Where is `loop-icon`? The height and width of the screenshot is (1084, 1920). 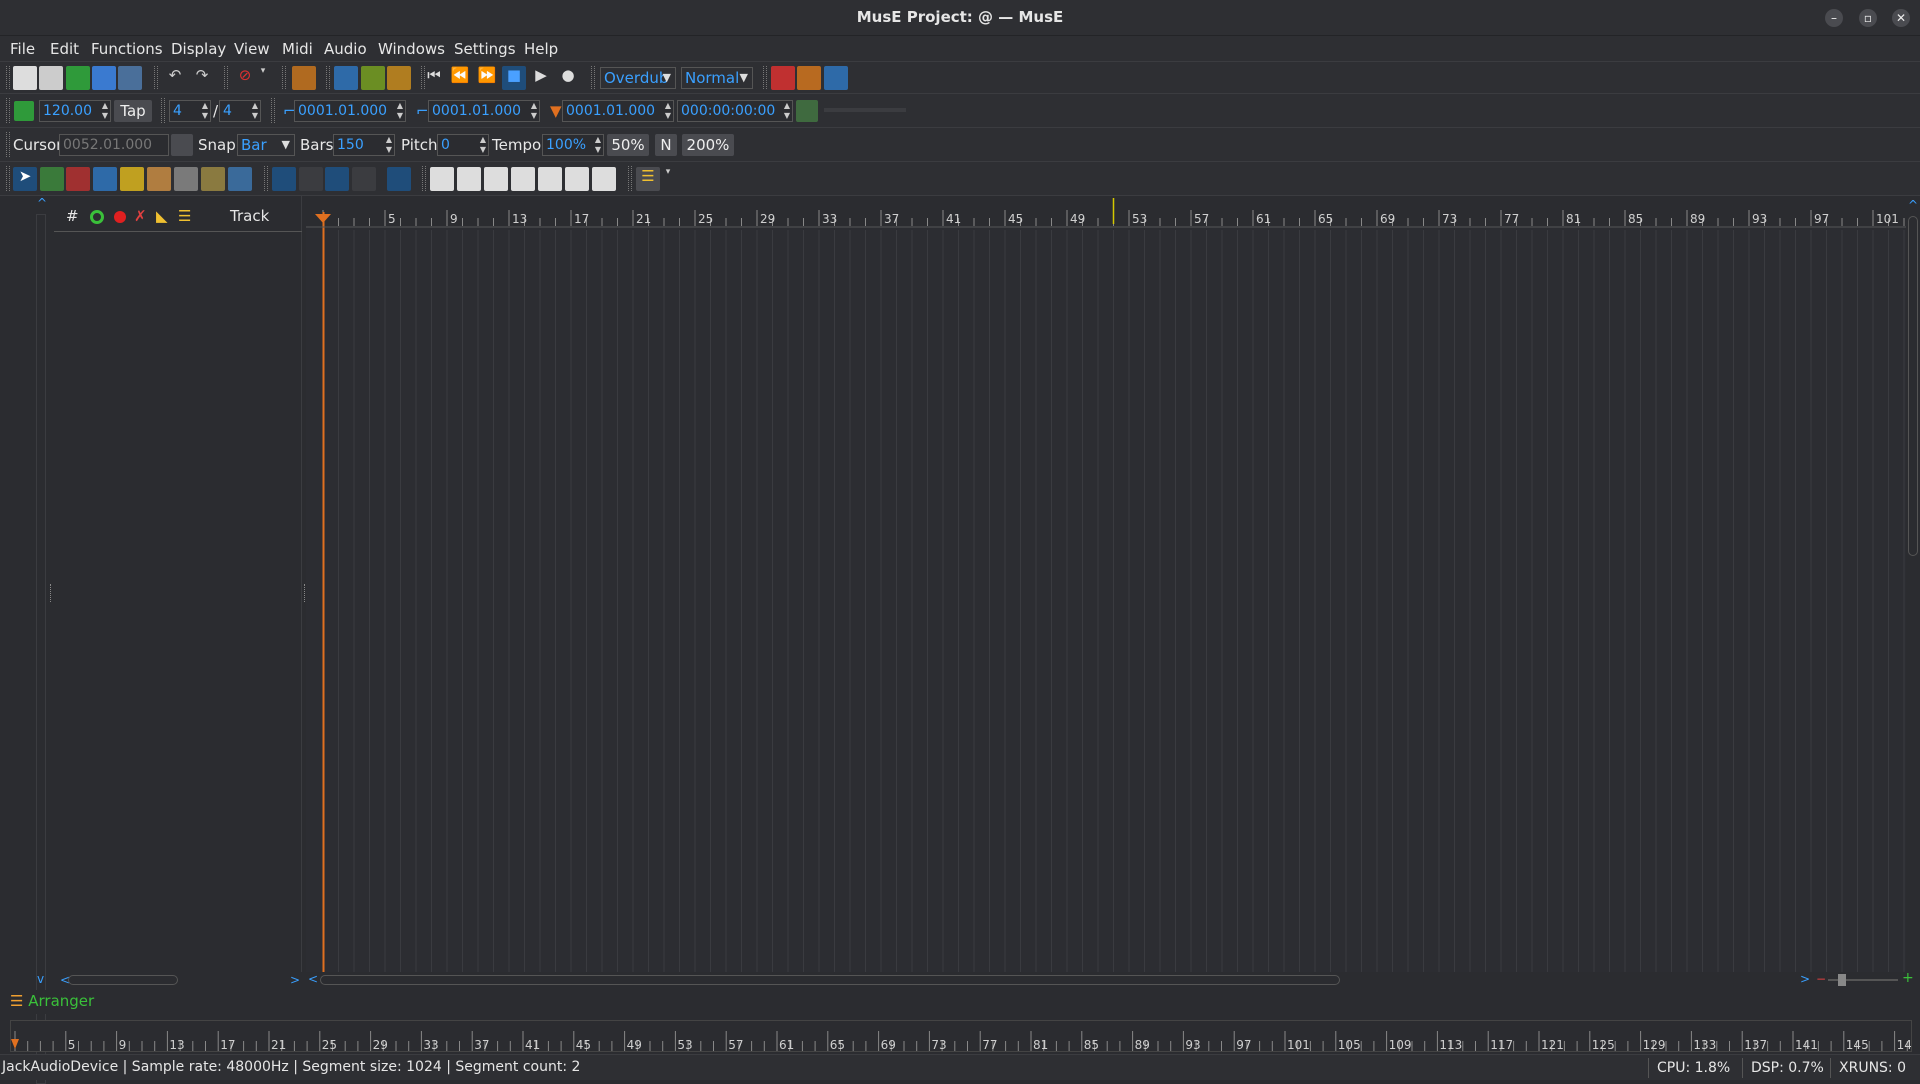 loop-icon is located at coordinates (346, 78).